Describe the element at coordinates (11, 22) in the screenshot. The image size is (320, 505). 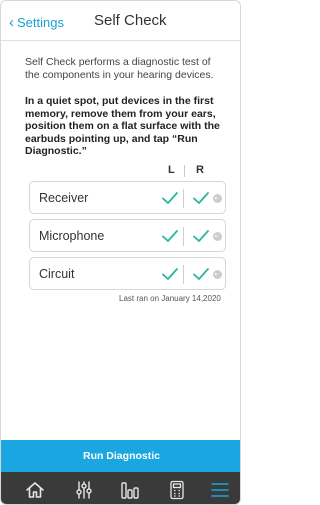
I see `chevron-left-icon: ‹` at that location.